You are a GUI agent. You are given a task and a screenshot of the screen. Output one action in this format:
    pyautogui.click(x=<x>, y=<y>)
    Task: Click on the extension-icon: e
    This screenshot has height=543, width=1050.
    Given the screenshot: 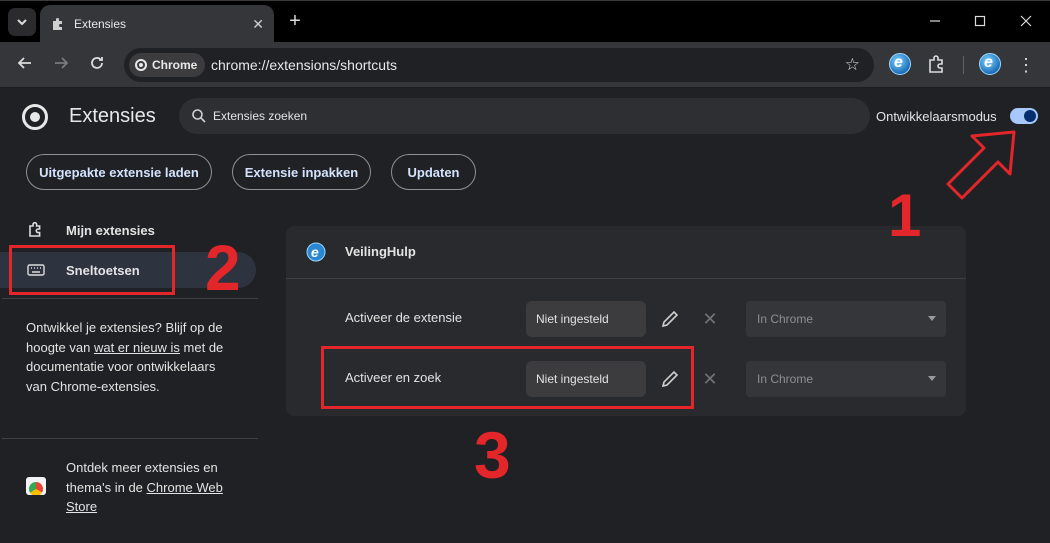 What is the action you would take?
    pyautogui.click(x=316, y=252)
    